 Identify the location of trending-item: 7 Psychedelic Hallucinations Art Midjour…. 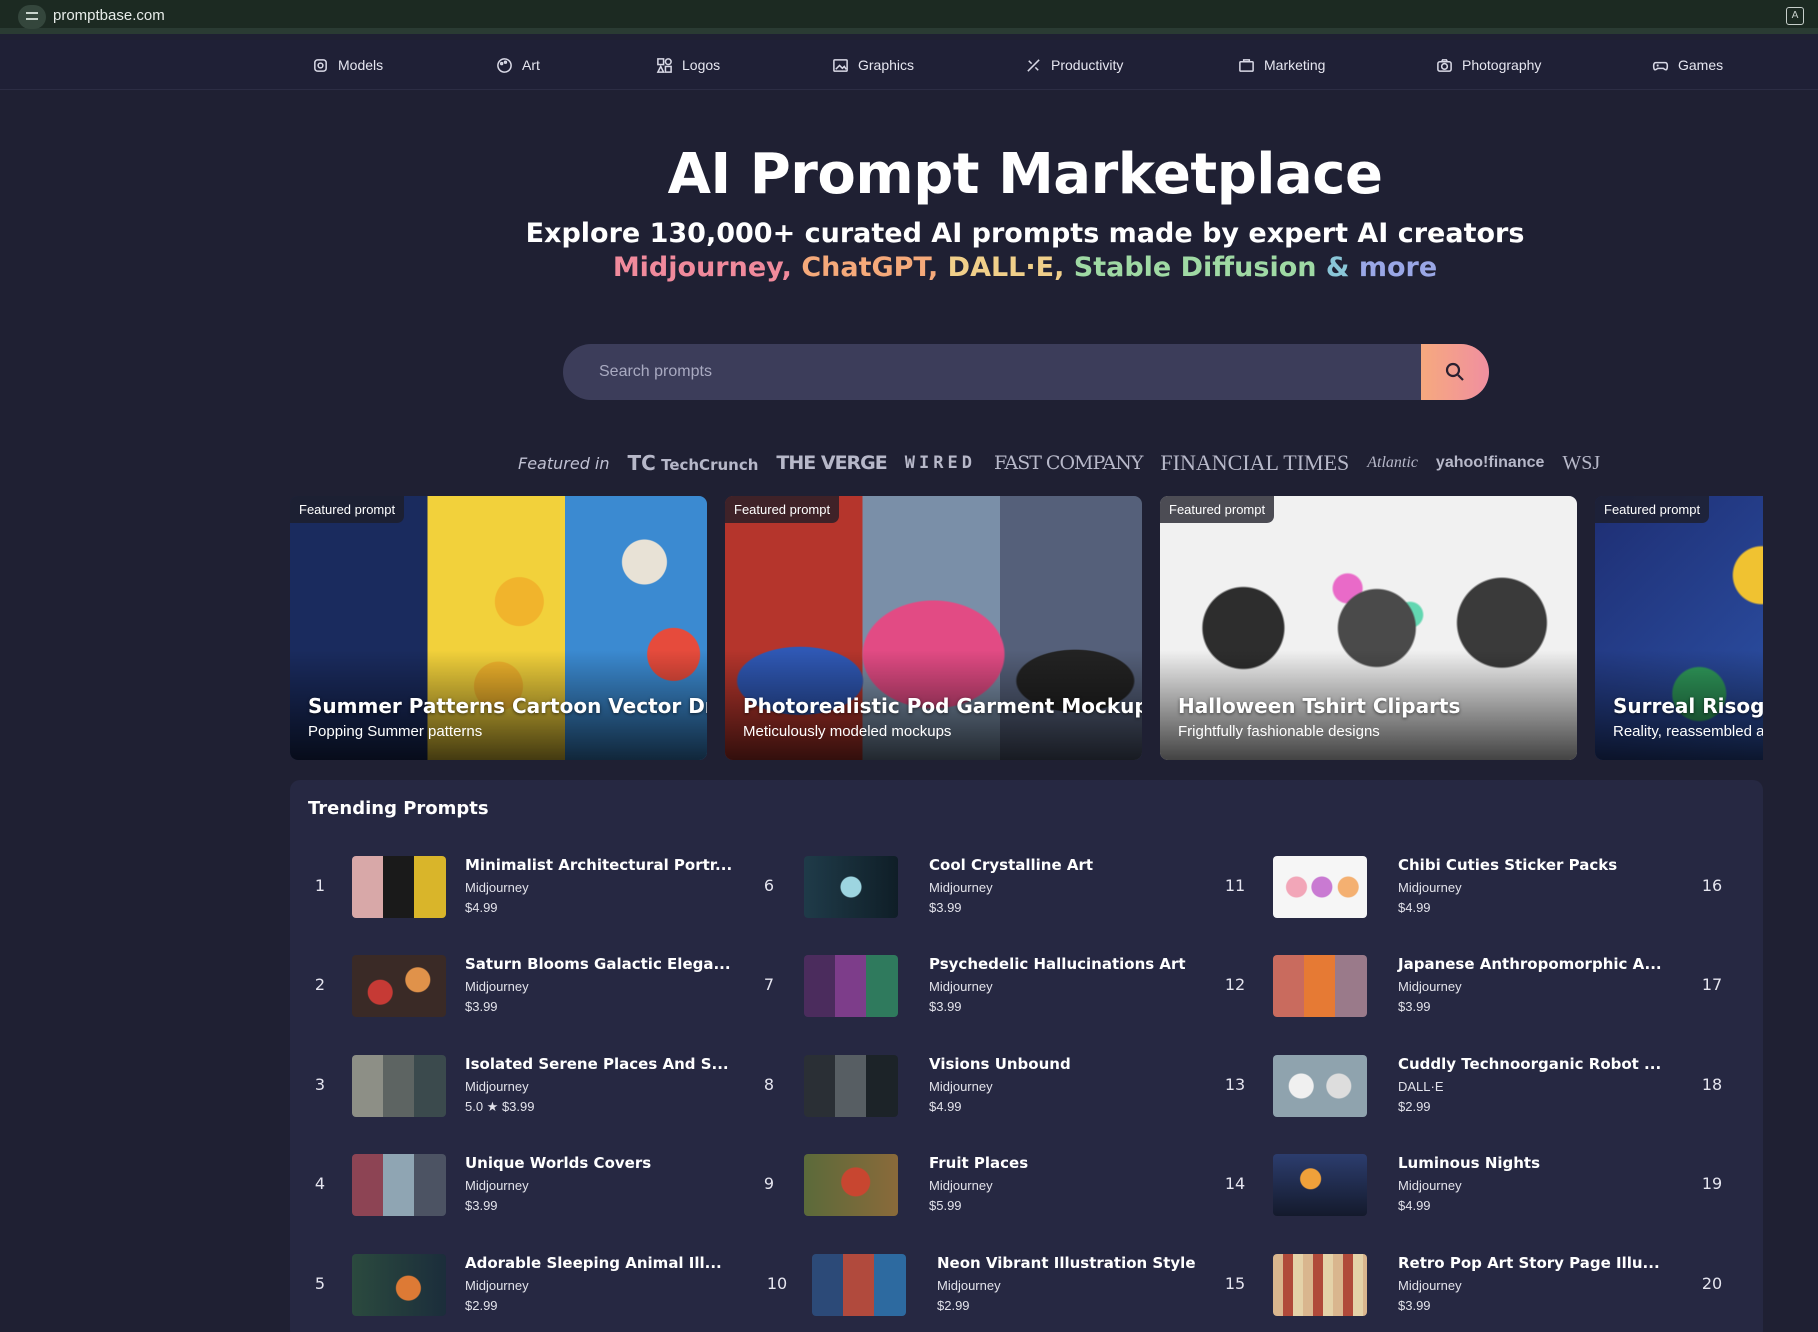
(984, 987).